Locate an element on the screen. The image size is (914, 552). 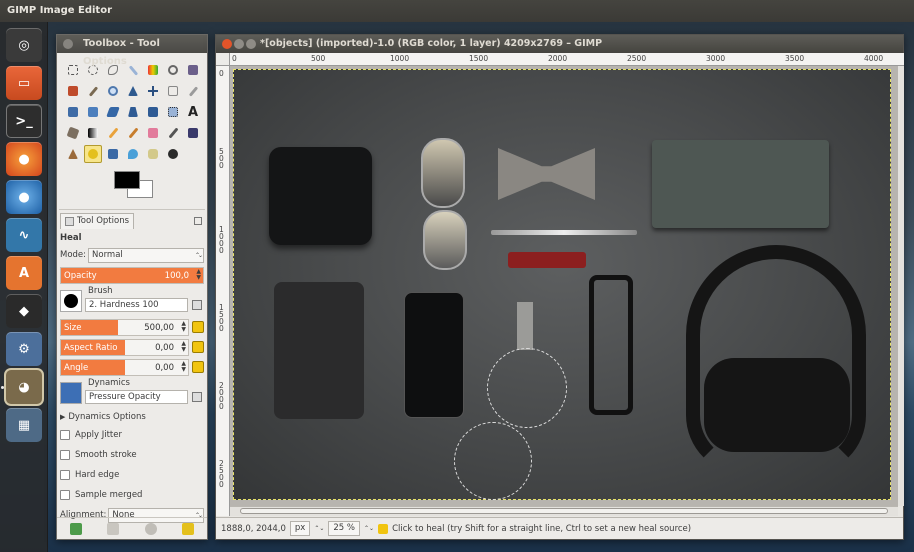
smudge-tool is located at coordinates (153, 154).